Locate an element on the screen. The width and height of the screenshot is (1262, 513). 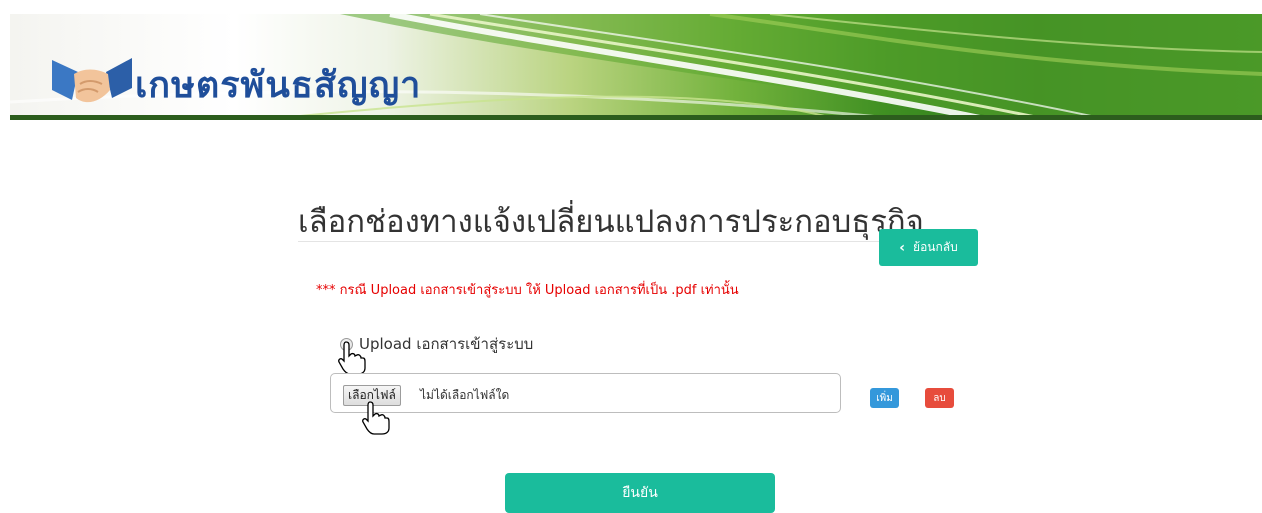
upload-option-label: Upload เอกสารเข้าสู่ระบบ is located at coordinates (446, 344).